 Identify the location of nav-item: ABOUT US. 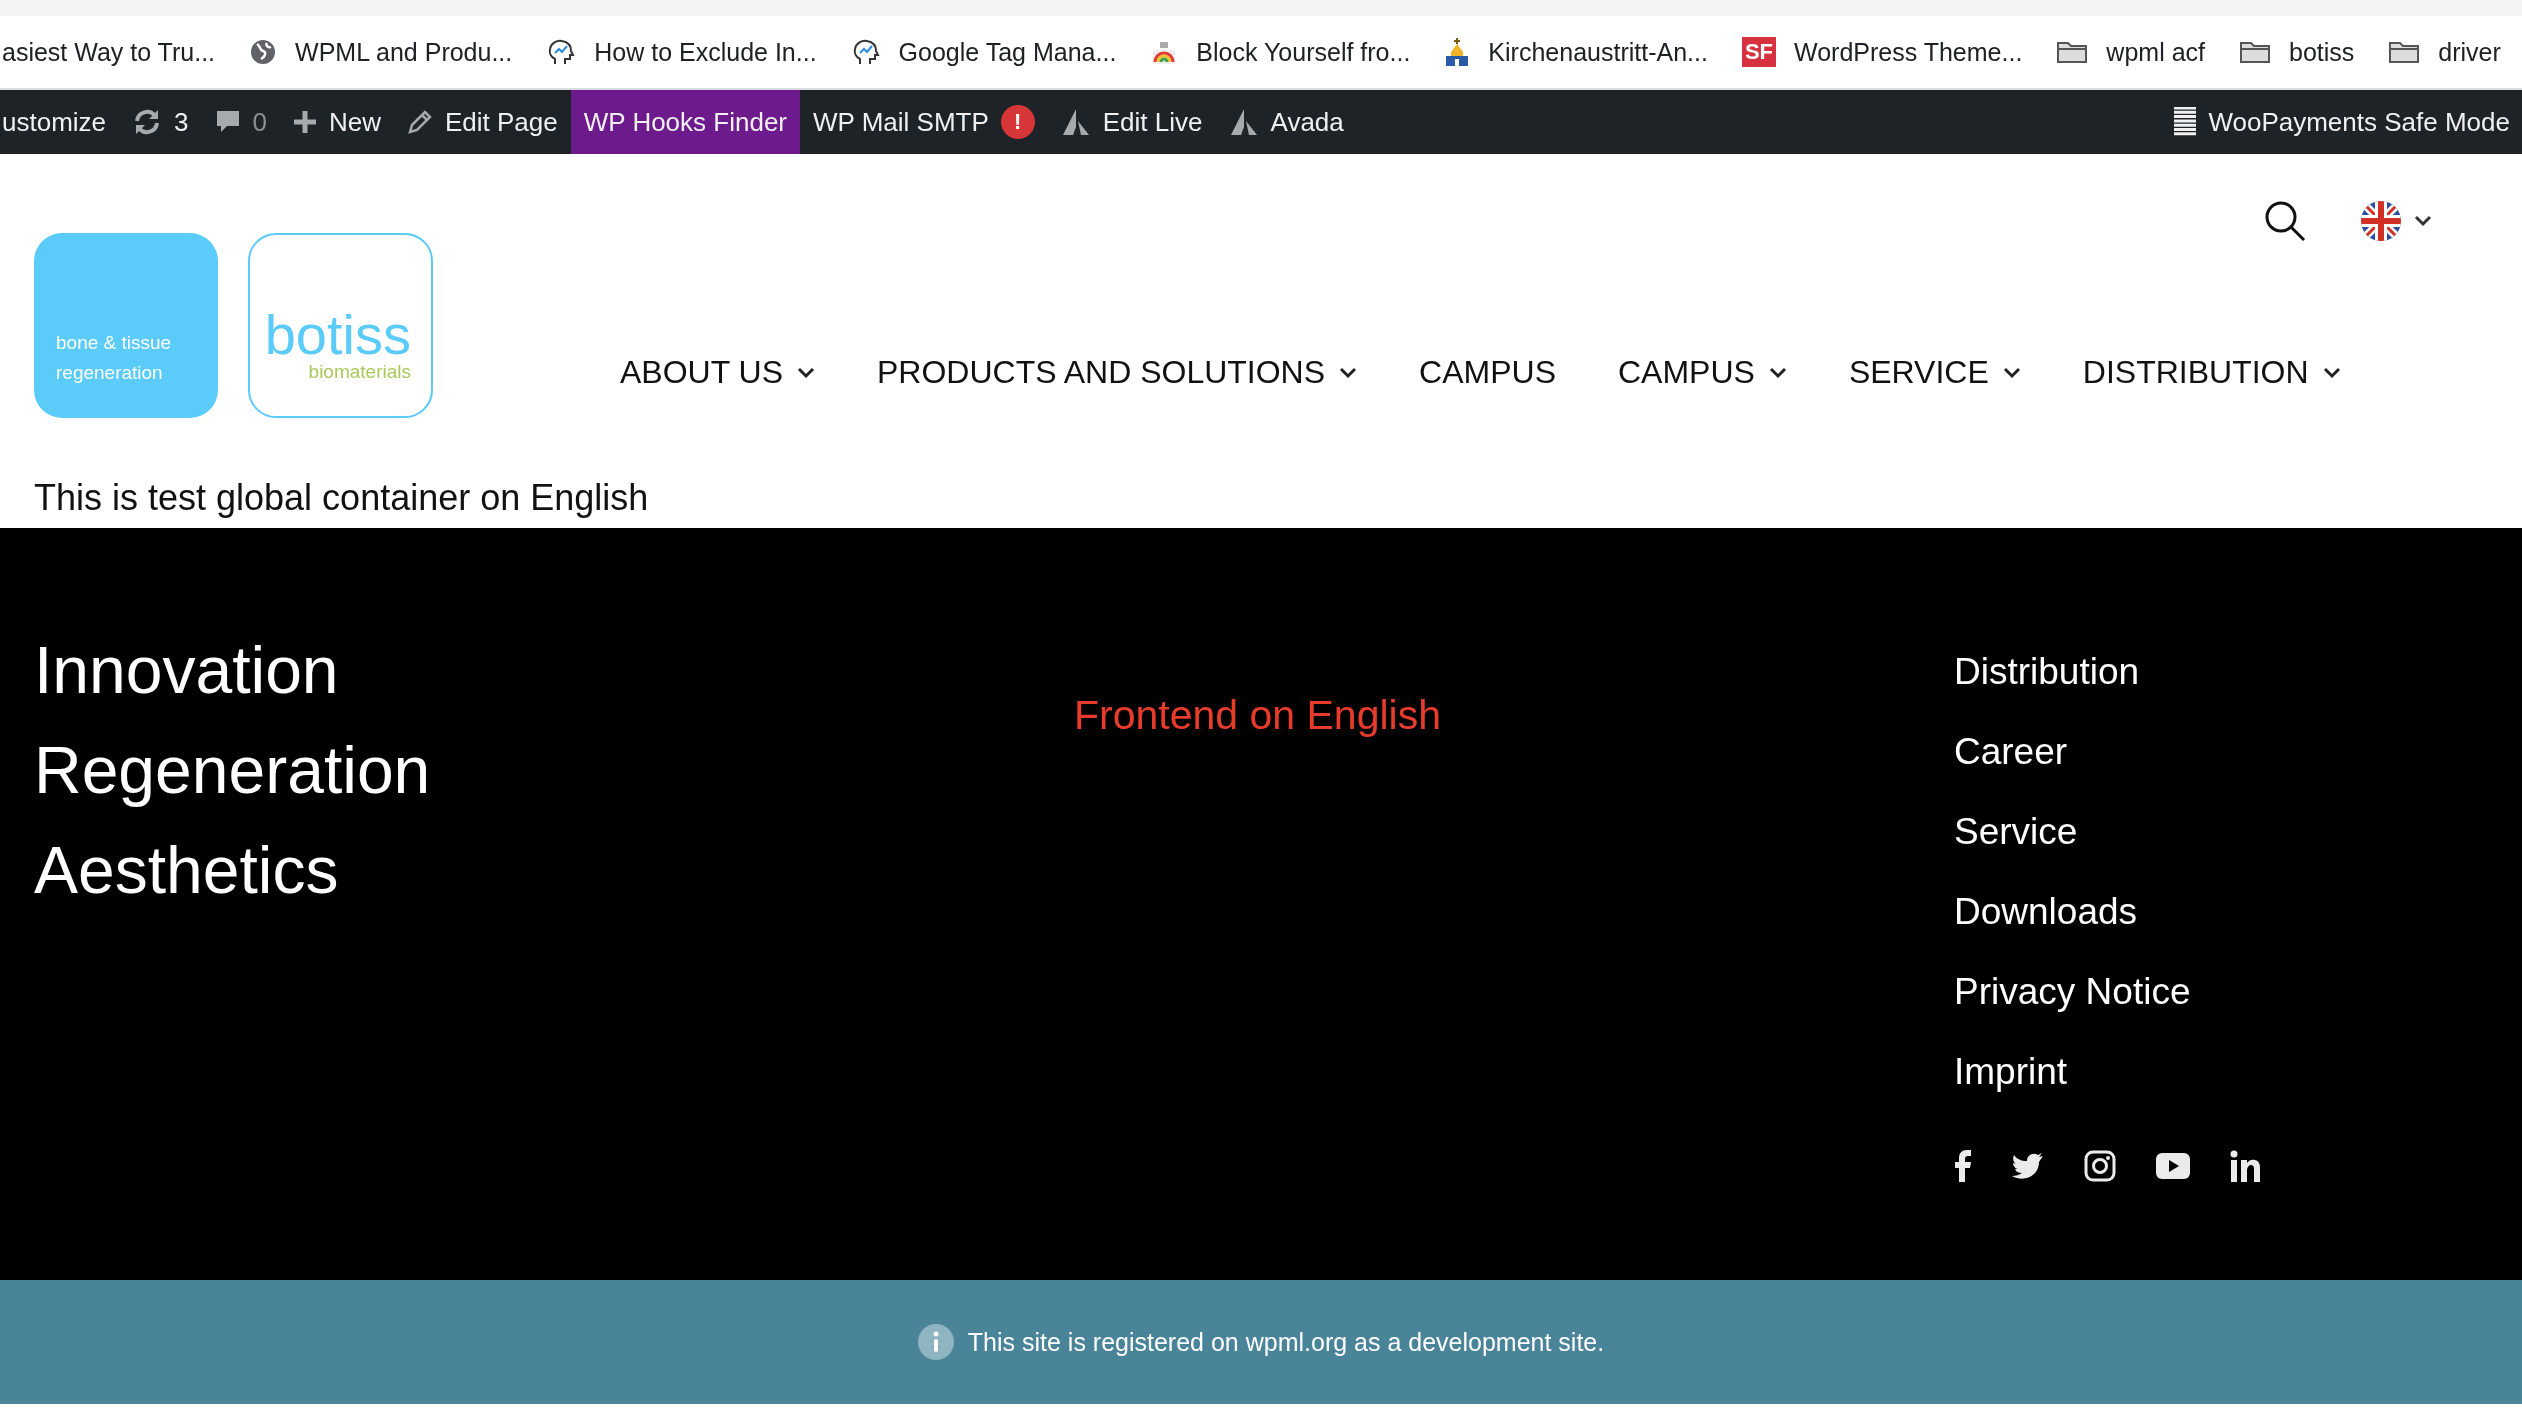
(717, 372).